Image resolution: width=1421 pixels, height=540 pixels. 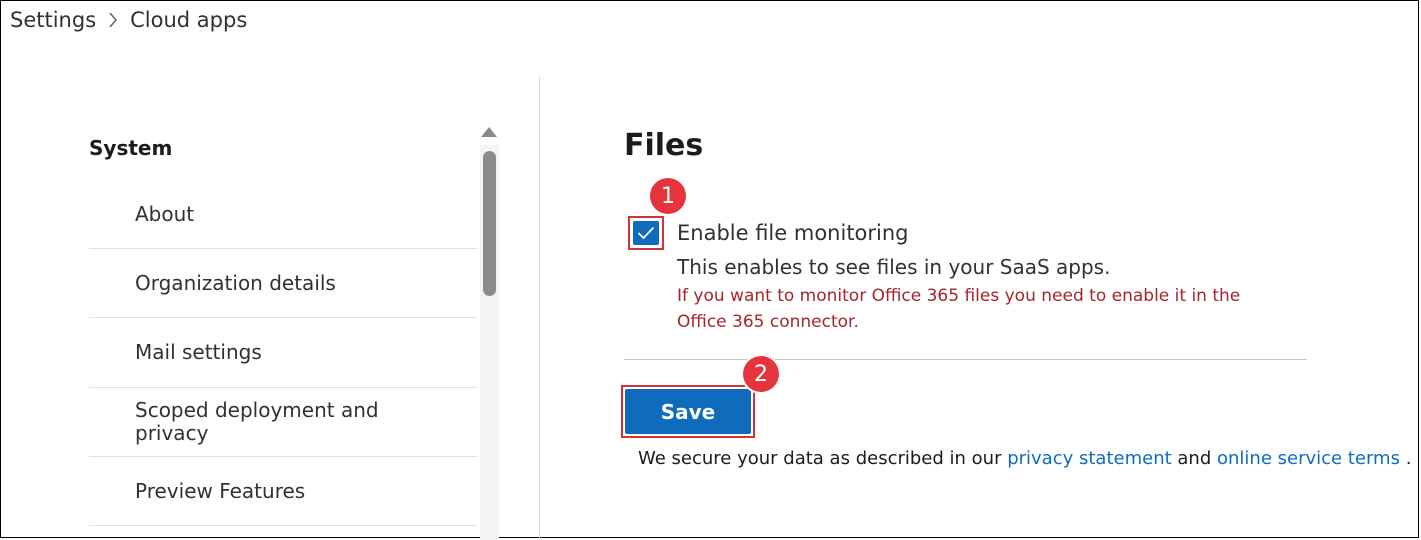 What do you see at coordinates (539, 308) in the screenshot?
I see `vertical-divider` at bounding box center [539, 308].